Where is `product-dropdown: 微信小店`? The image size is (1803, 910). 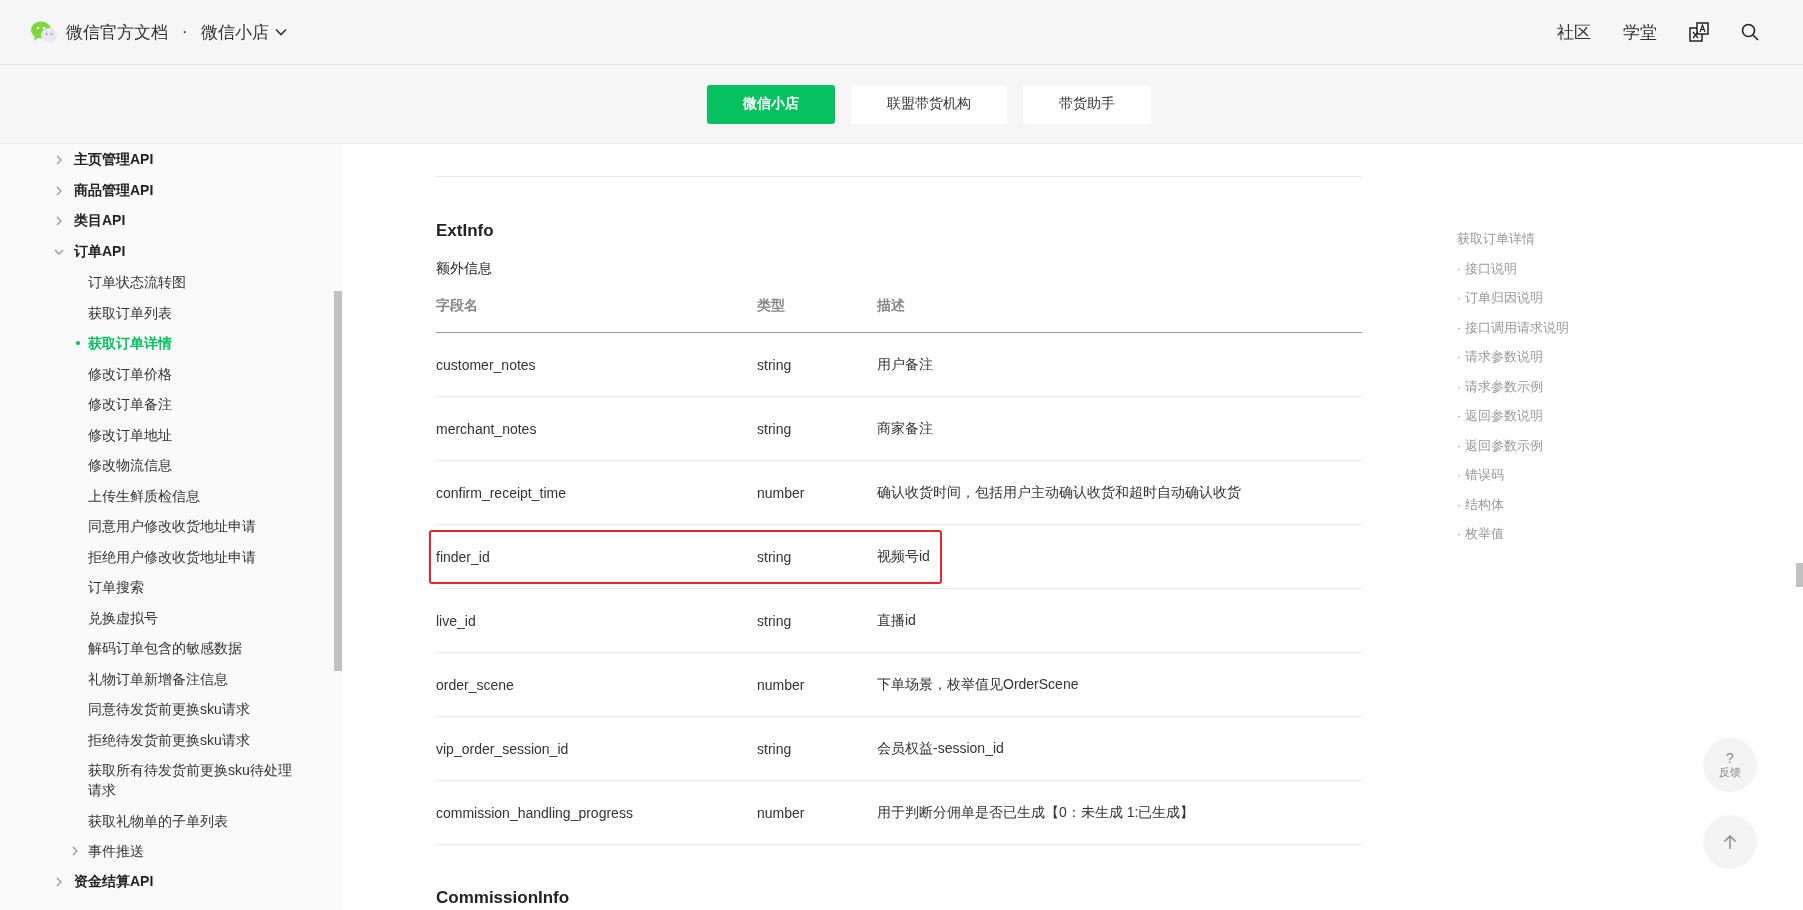 product-dropdown: 微信小店 is located at coordinates (244, 32).